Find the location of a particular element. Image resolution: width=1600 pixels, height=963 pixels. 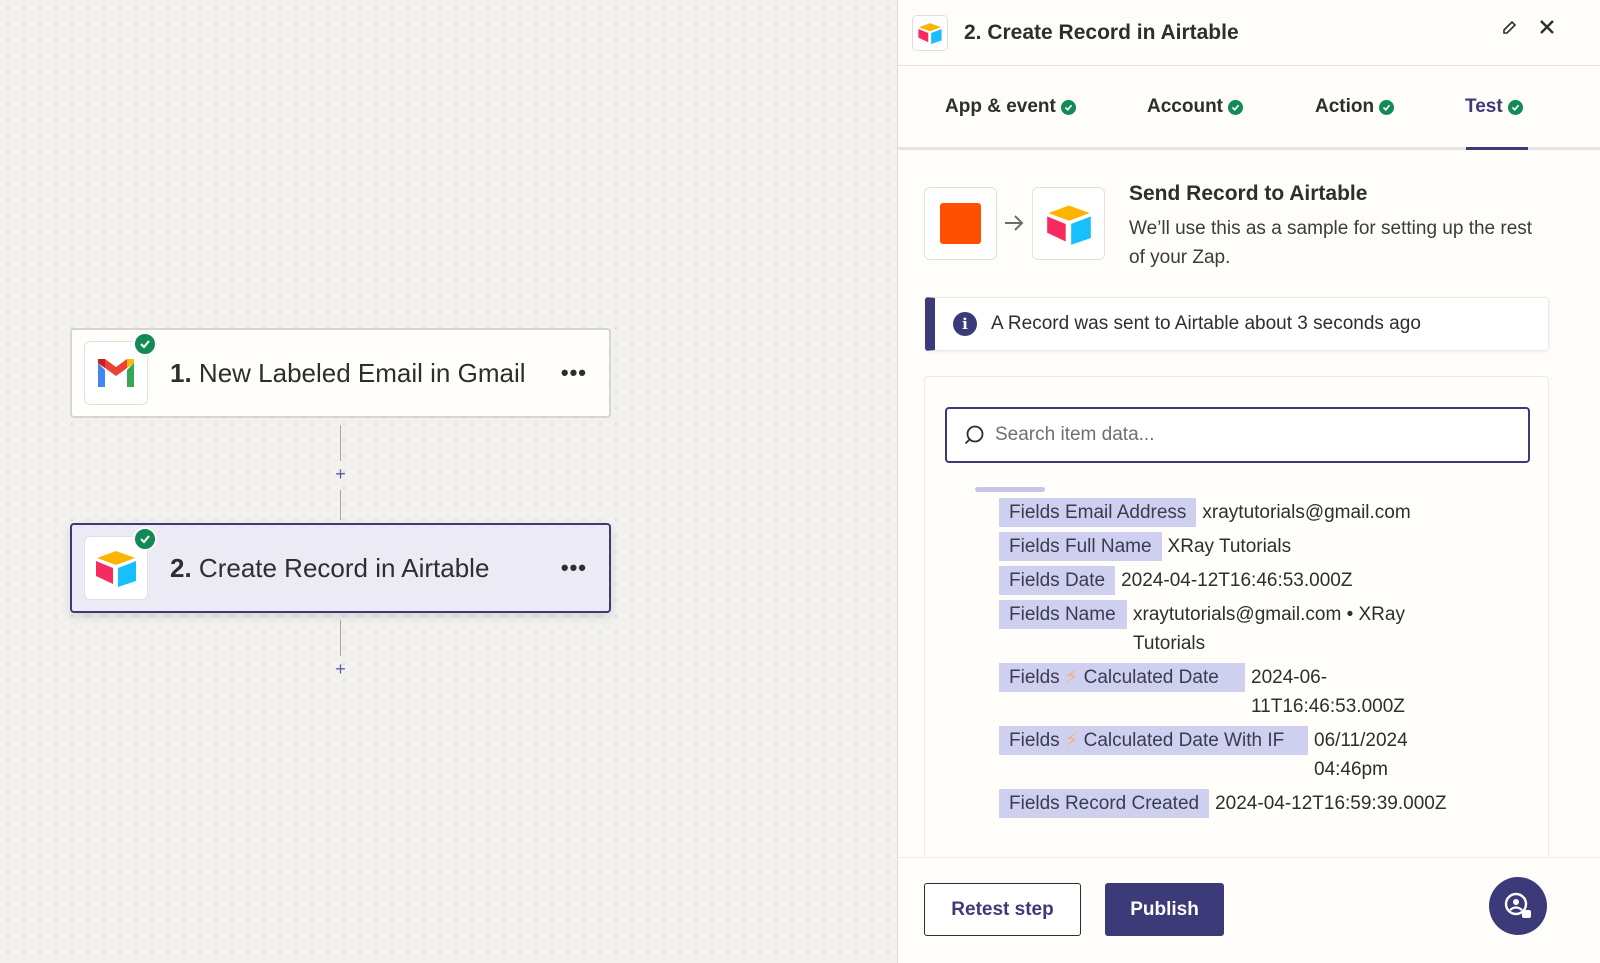

tab-test: Test is located at coordinates (1494, 107).